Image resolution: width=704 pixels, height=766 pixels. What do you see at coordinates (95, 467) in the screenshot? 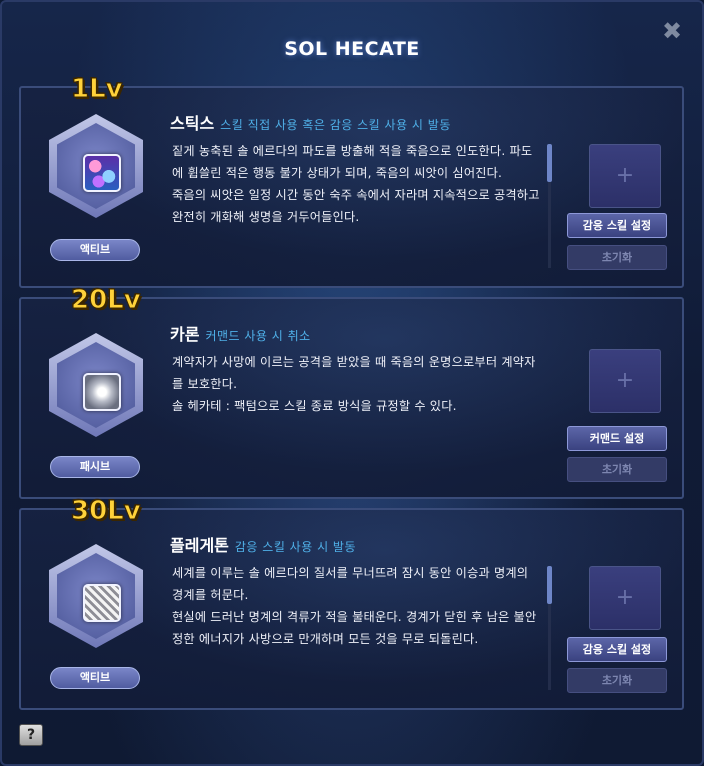
I see `skill-type-badge: 패시브` at bounding box center [95, 467].